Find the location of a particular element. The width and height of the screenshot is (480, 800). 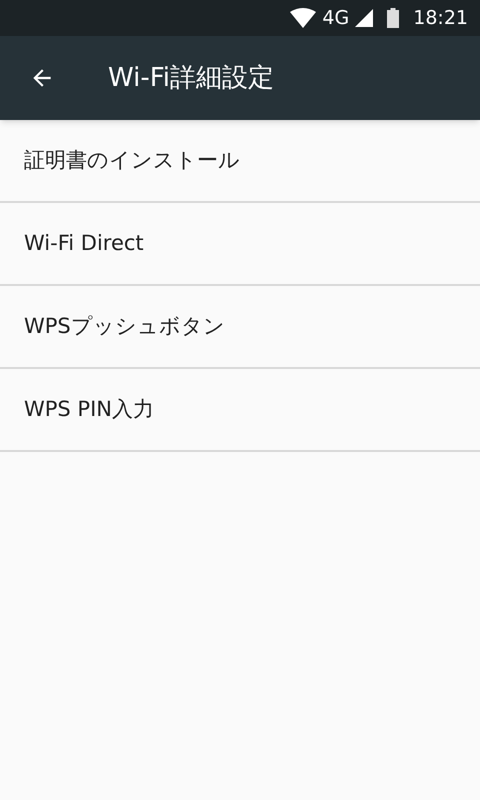

network-type: 4G is located at coordinates (336, 18).